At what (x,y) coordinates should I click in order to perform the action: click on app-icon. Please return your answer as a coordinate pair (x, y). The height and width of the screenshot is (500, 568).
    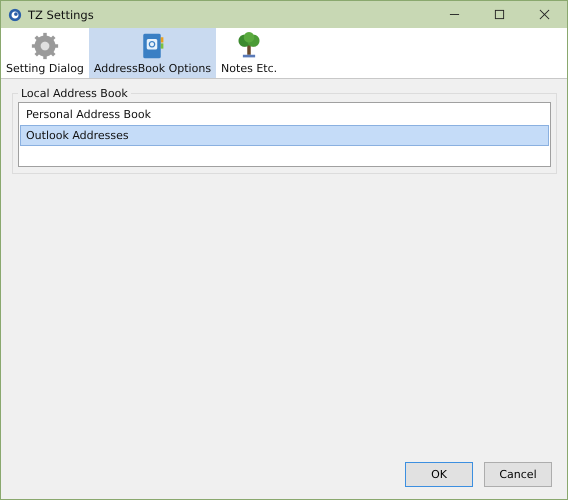
    Looking at the image, I should click on (15, 15).